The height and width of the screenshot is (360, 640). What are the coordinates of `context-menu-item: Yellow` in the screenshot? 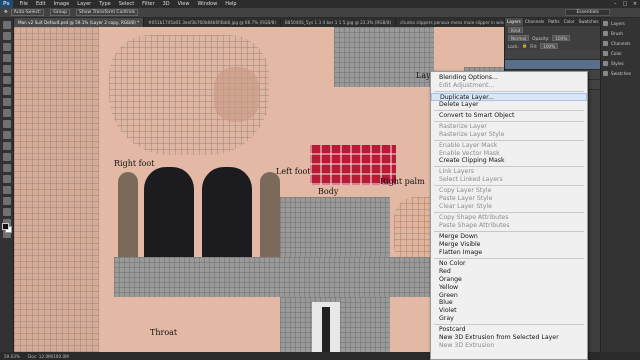 It's located at (509, 288).